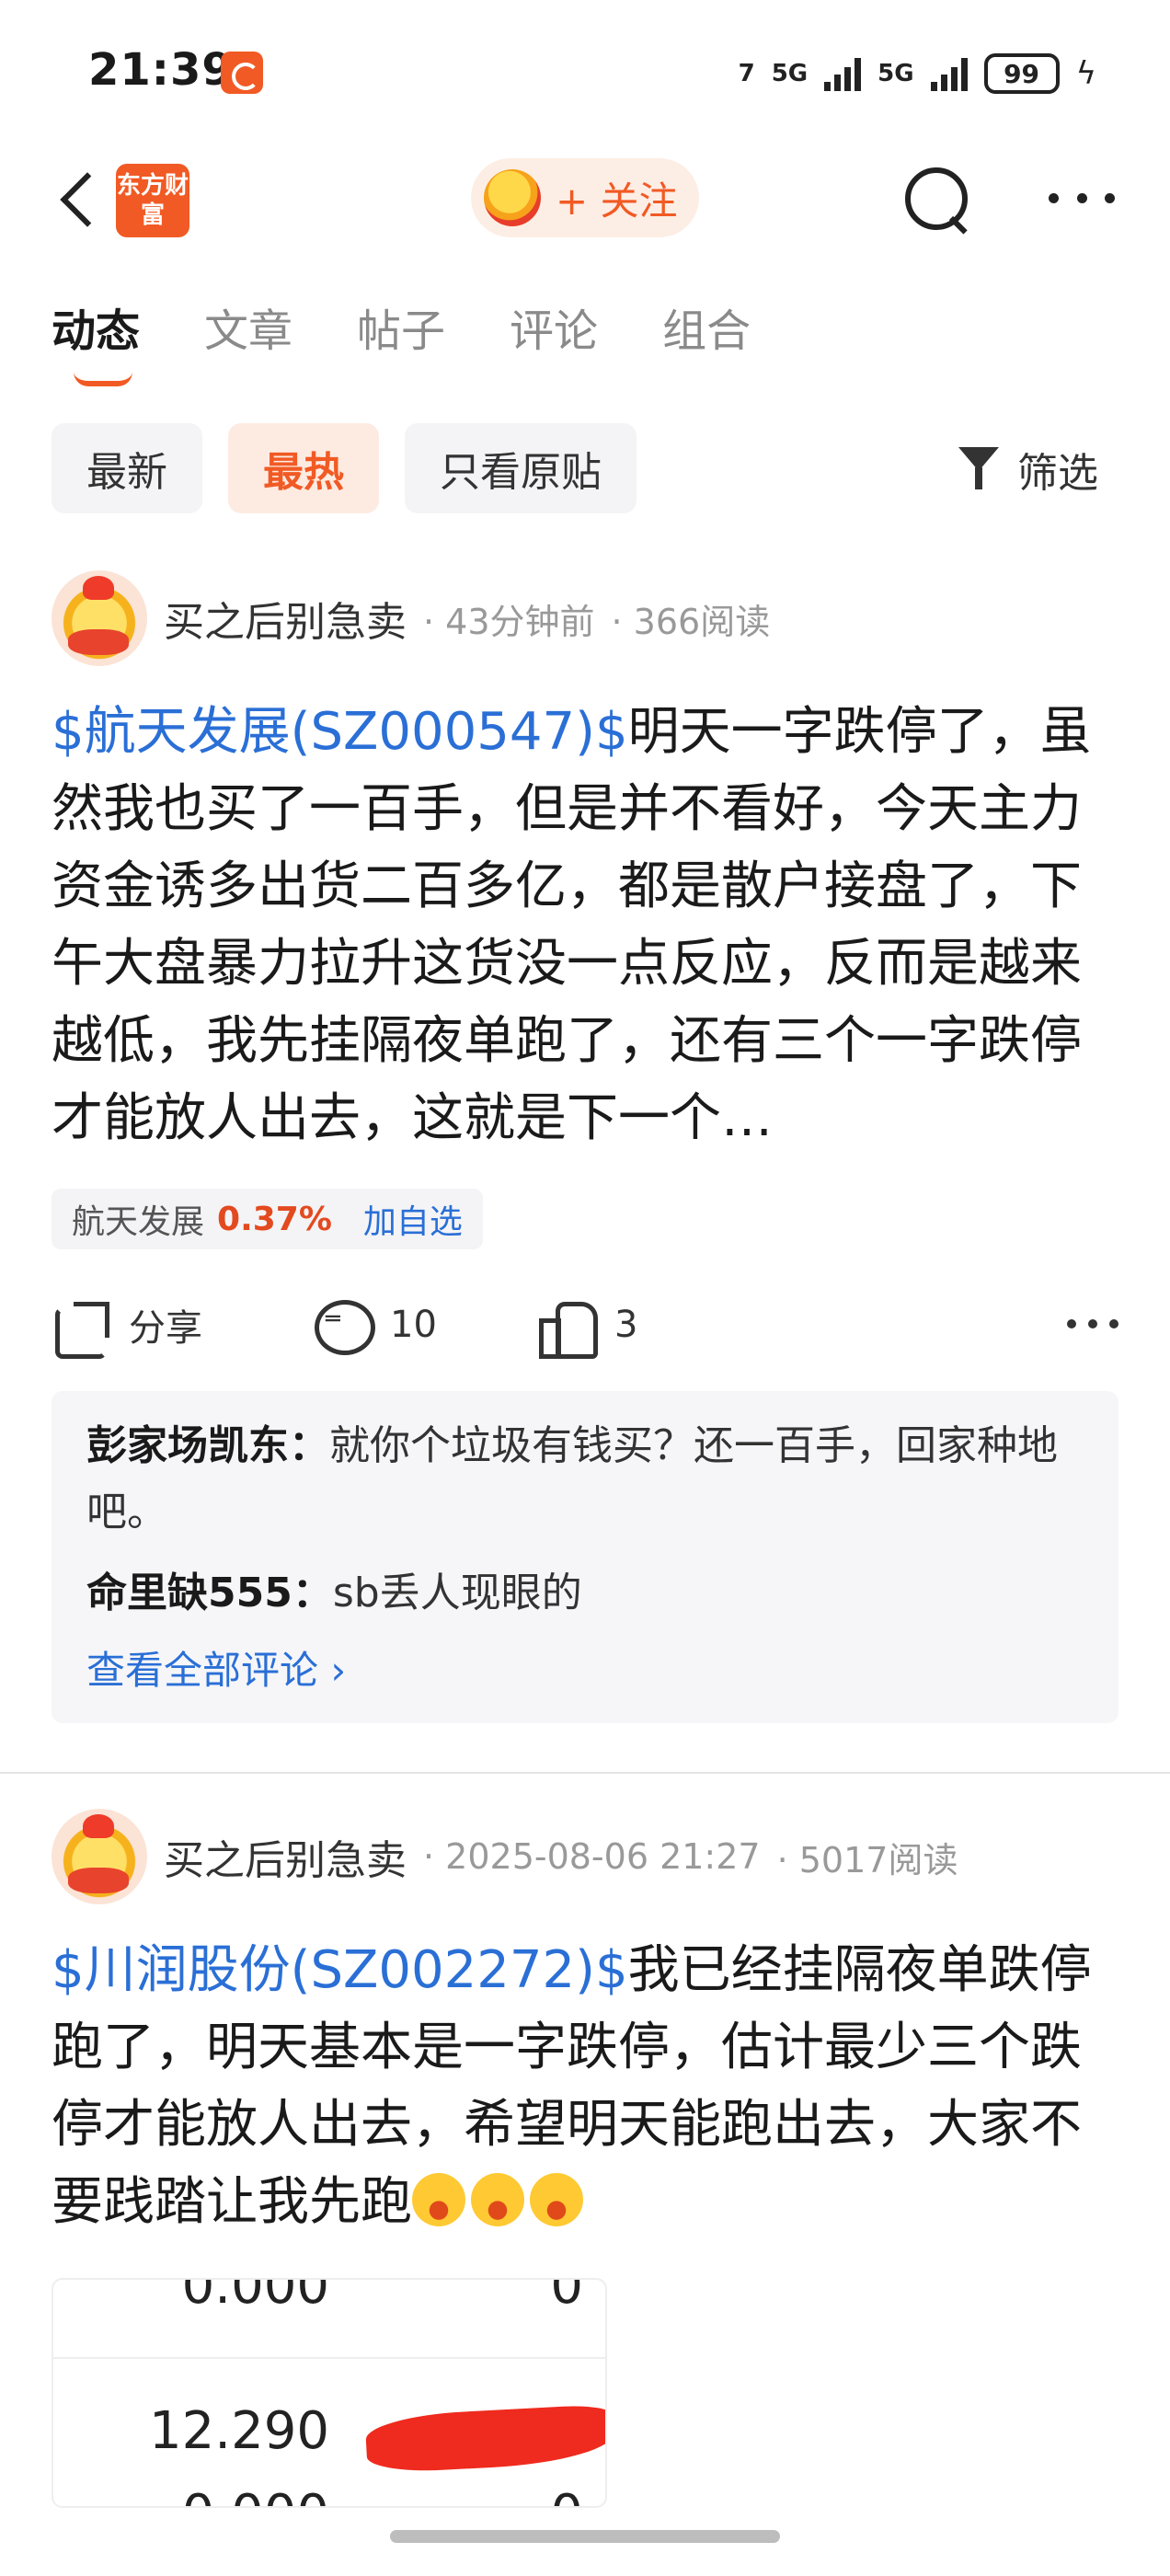  What do you see at coordinates (1092, 1323) in the screenshot?
I see `post-more-icon` at bounding box center [1092, 1323].